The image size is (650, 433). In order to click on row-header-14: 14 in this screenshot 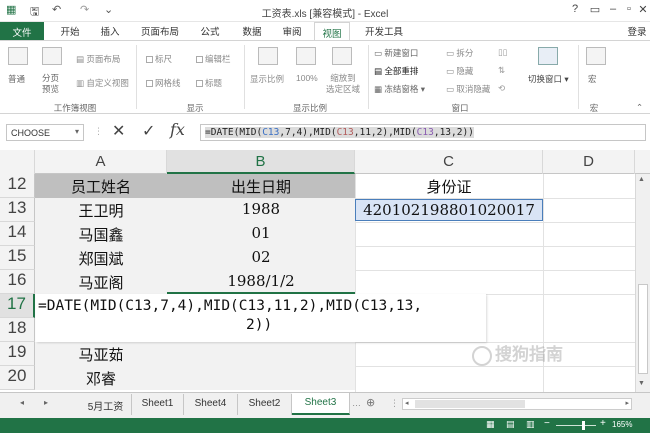, I will do `click(17, 234)`.